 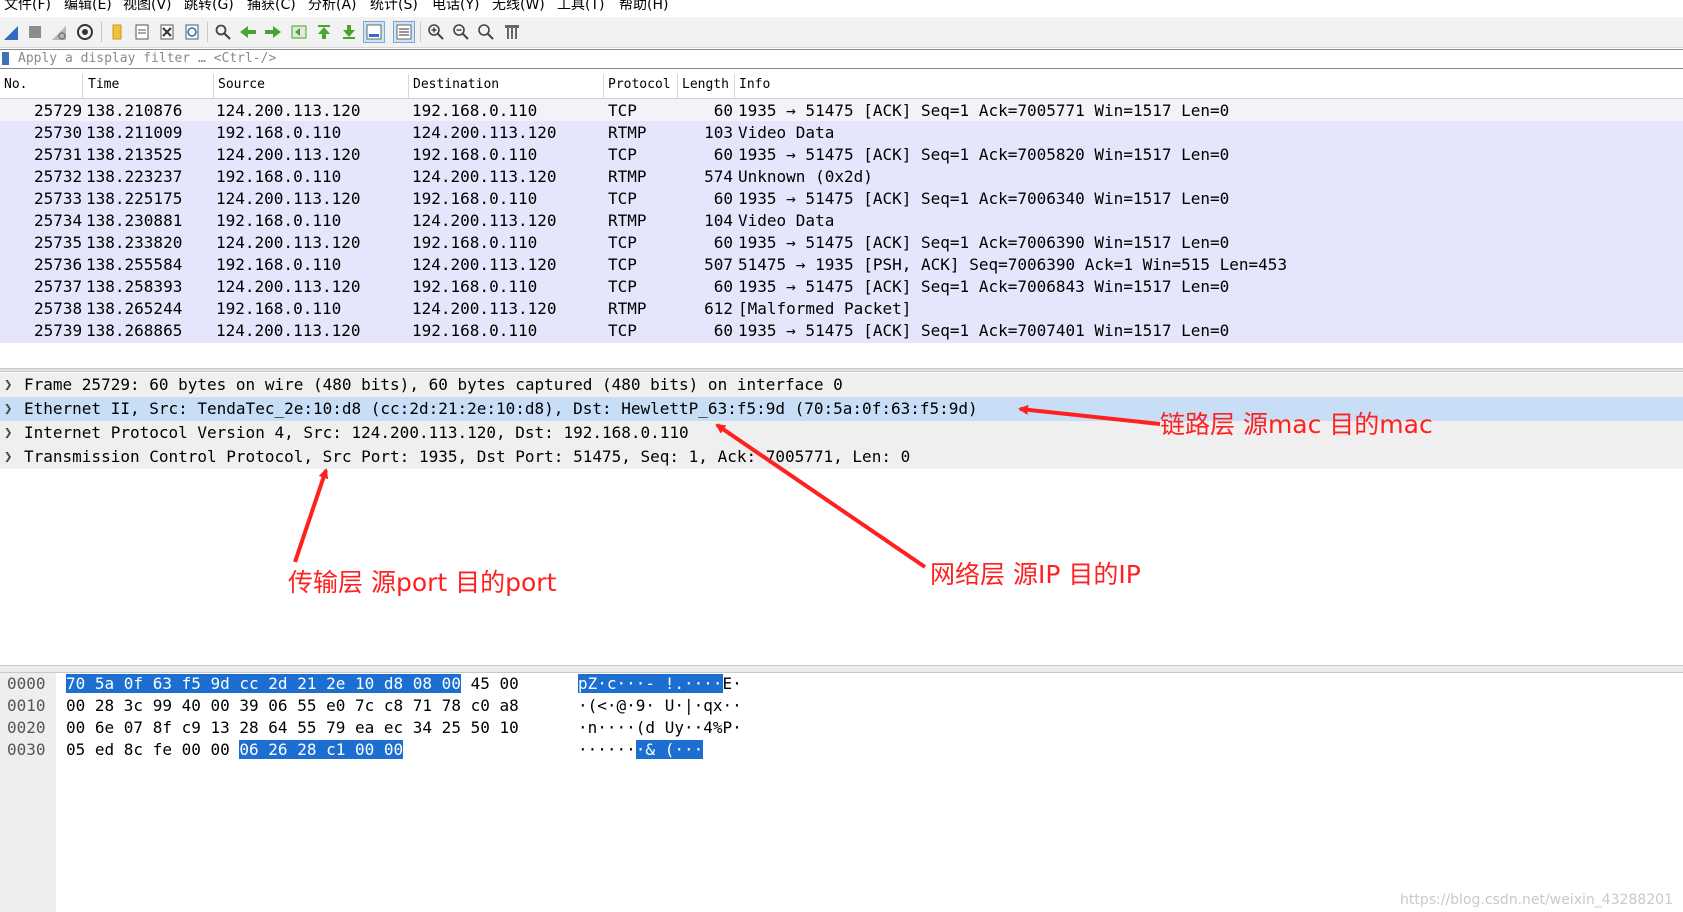 I want to click on annotation-arrows, so click(x=727, y=486).